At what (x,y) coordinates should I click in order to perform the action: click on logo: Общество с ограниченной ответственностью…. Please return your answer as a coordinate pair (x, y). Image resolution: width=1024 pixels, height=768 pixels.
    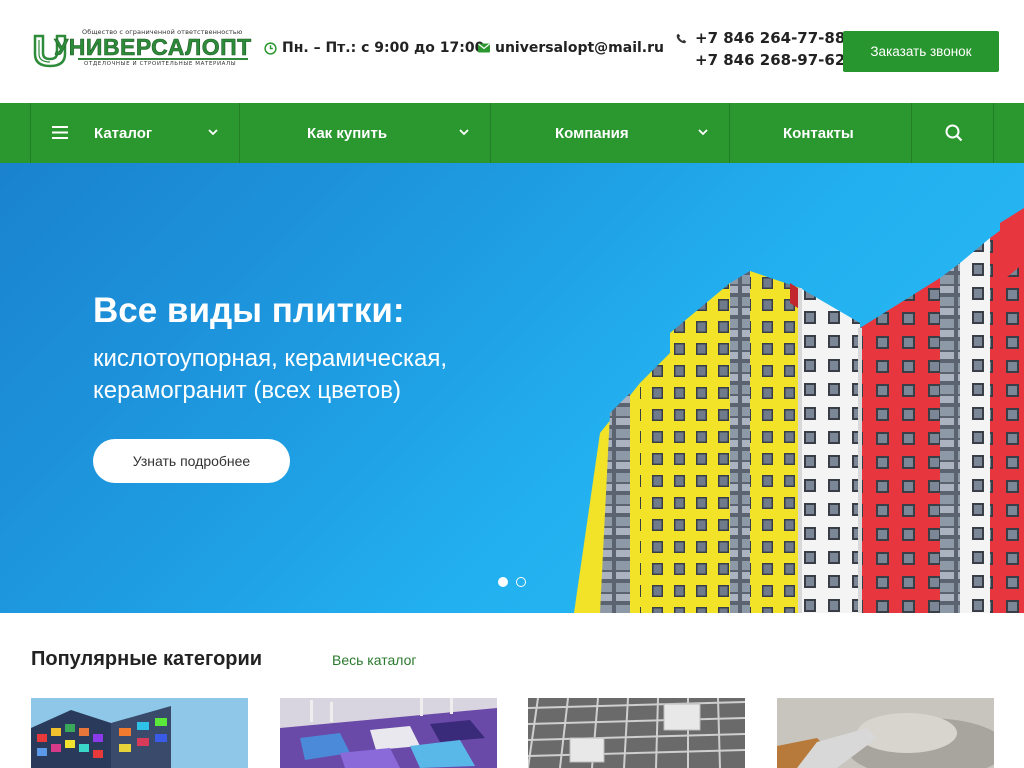
    Looking at the image, I should click on (141, 50).